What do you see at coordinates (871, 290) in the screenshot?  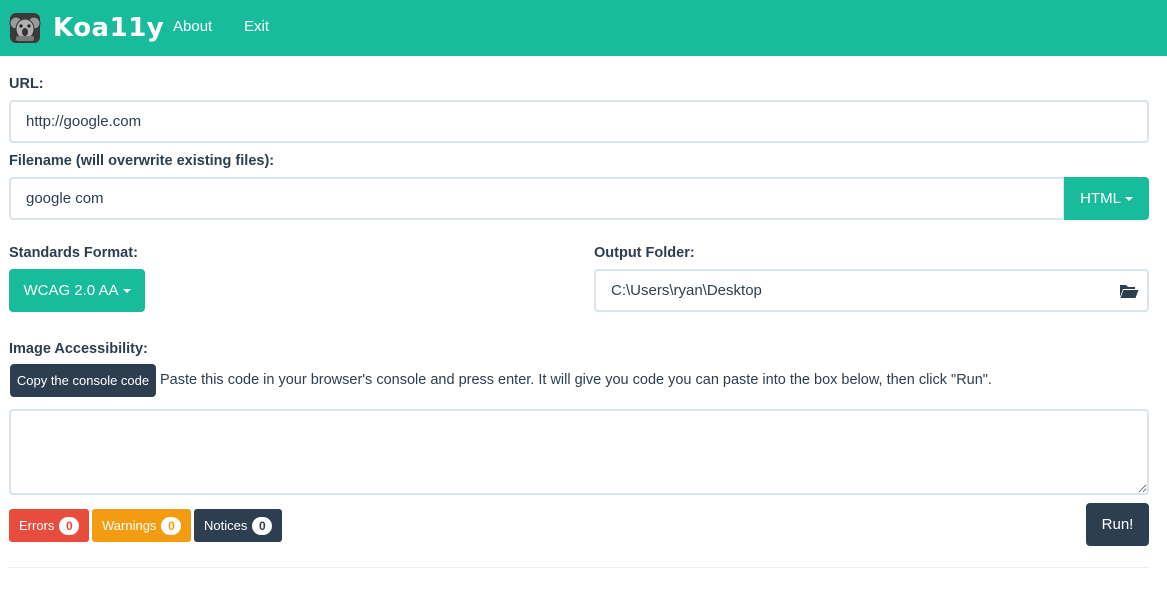 I see `output-folder-input` at bounding box center [871, 290].